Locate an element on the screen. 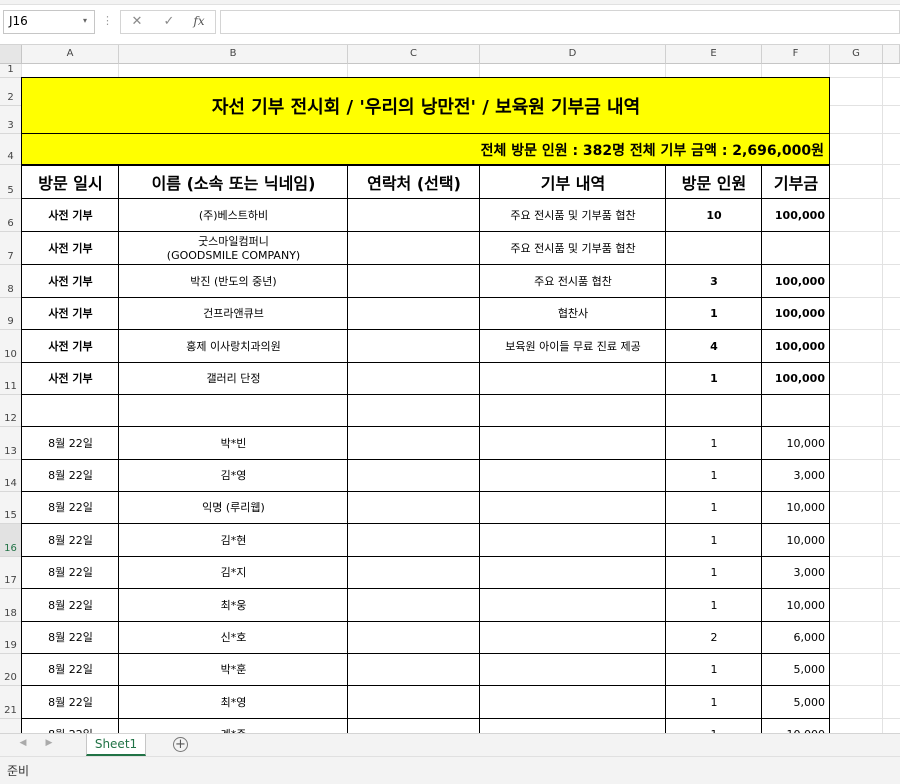 This screenshot has width=900, height=784. row-header: 8 is located at coordinates (11, 281).